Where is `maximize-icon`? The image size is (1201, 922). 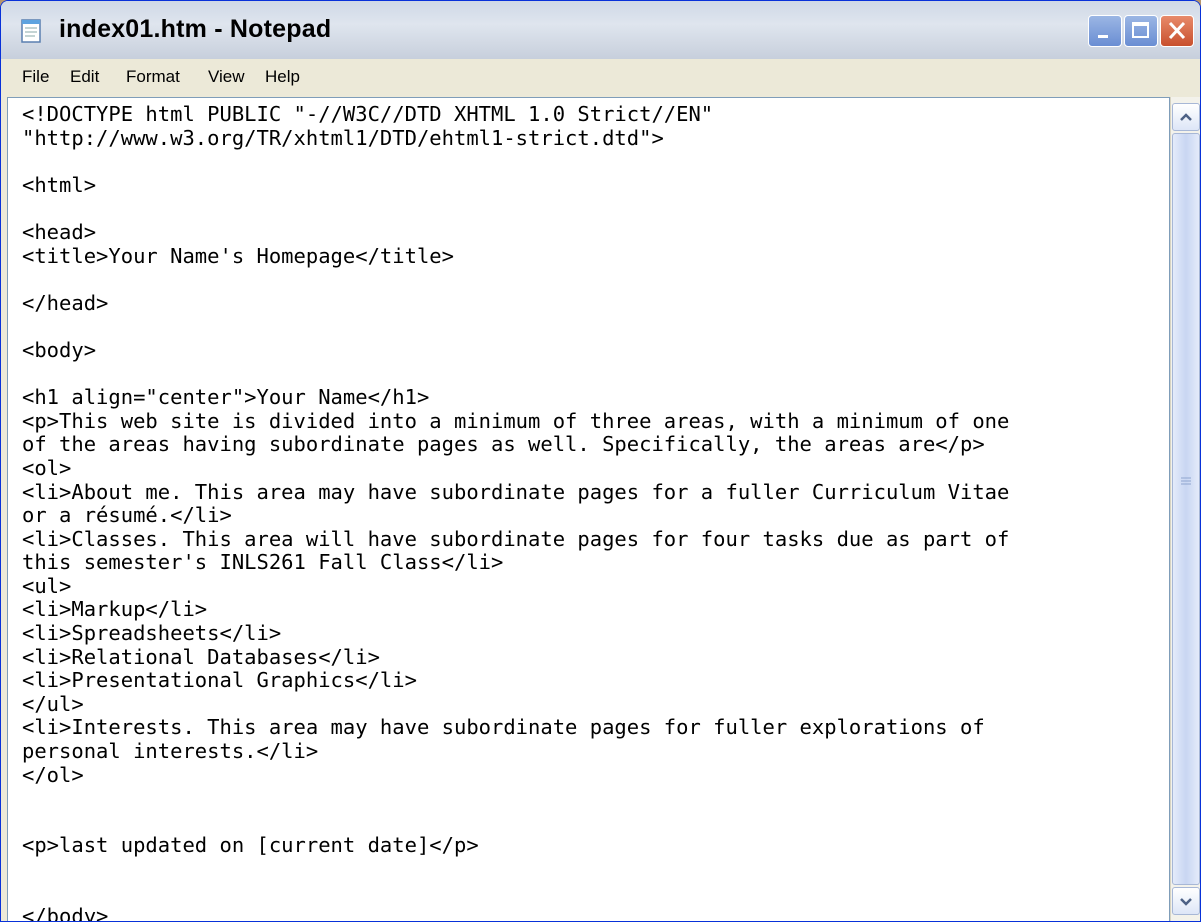
maximize-icon is located at coordinates (1140, 30).